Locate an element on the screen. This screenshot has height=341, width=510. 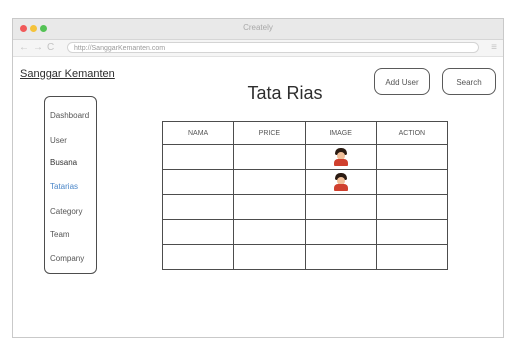
table-header-row: NAMA PRICE IMAGE ACTION is located at coordinates (305, 133).